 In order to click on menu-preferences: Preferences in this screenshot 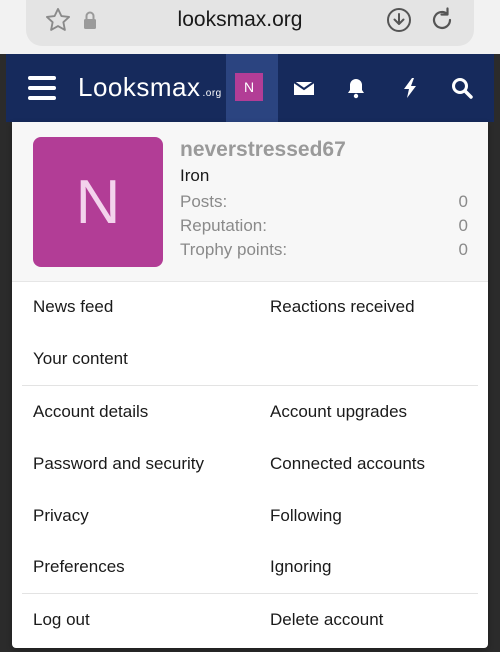, I will do `click(79, 567)`.